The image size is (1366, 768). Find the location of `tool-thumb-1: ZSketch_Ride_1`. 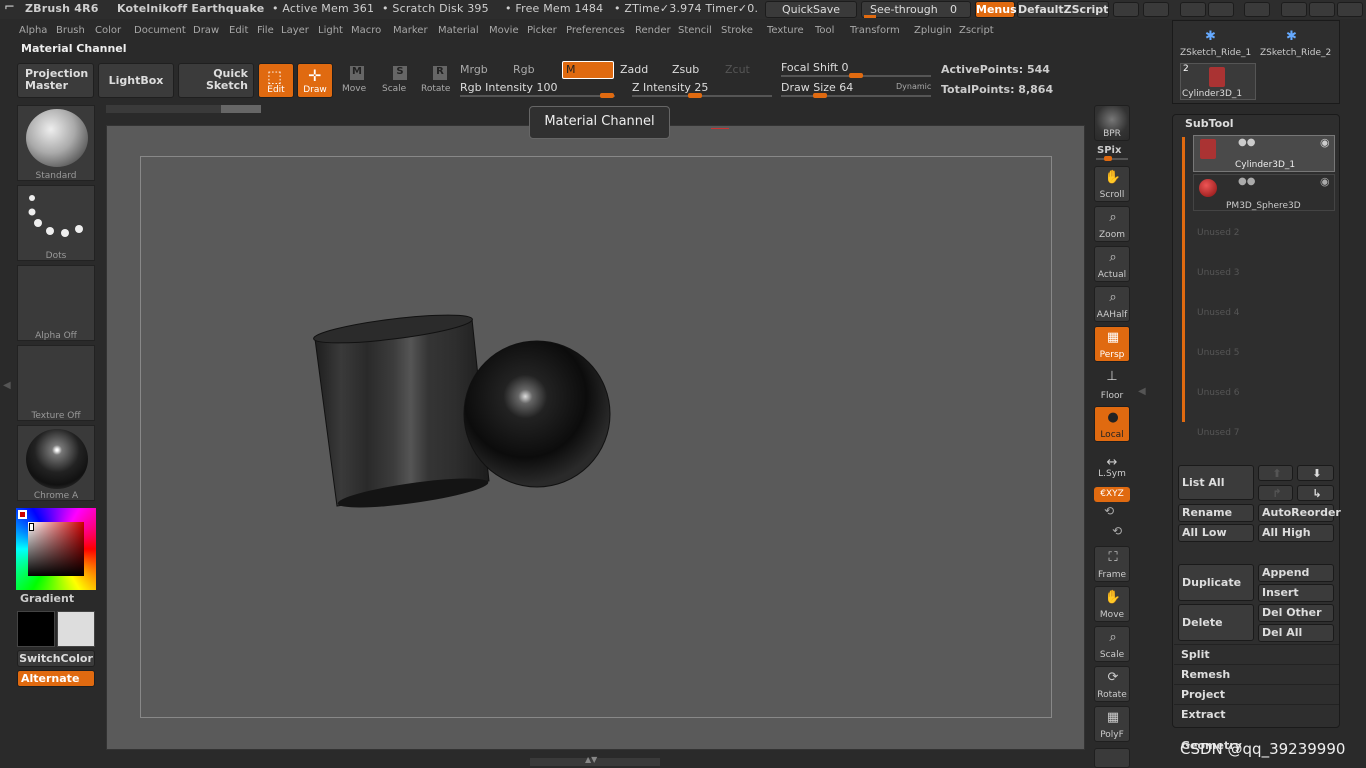

tool-thumb-1: ZSketch_Ride_1 is located at coordinates (1215, 53).